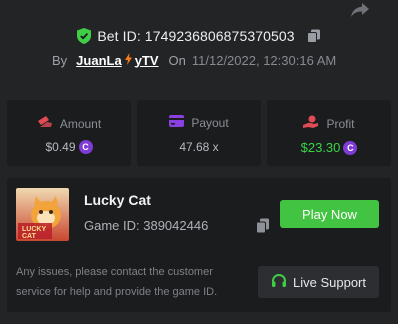 This screenshot has height=324, width=398. I want to click on payout-stat: Payout 47.68 x, so click(199, 133).